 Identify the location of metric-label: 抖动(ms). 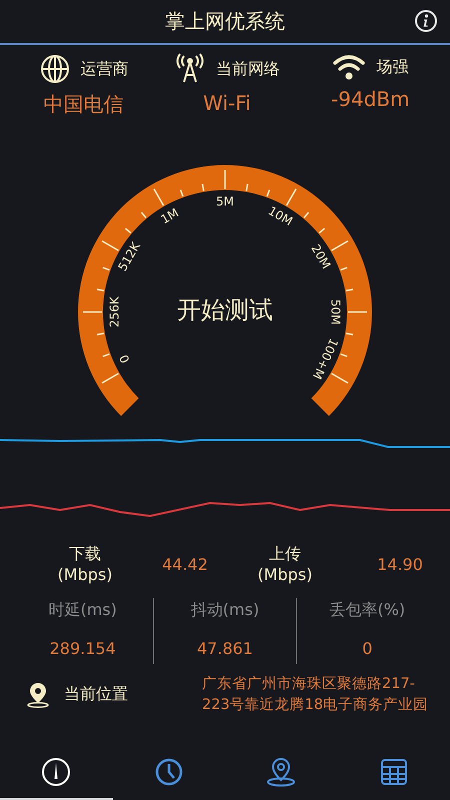
(225, 610).